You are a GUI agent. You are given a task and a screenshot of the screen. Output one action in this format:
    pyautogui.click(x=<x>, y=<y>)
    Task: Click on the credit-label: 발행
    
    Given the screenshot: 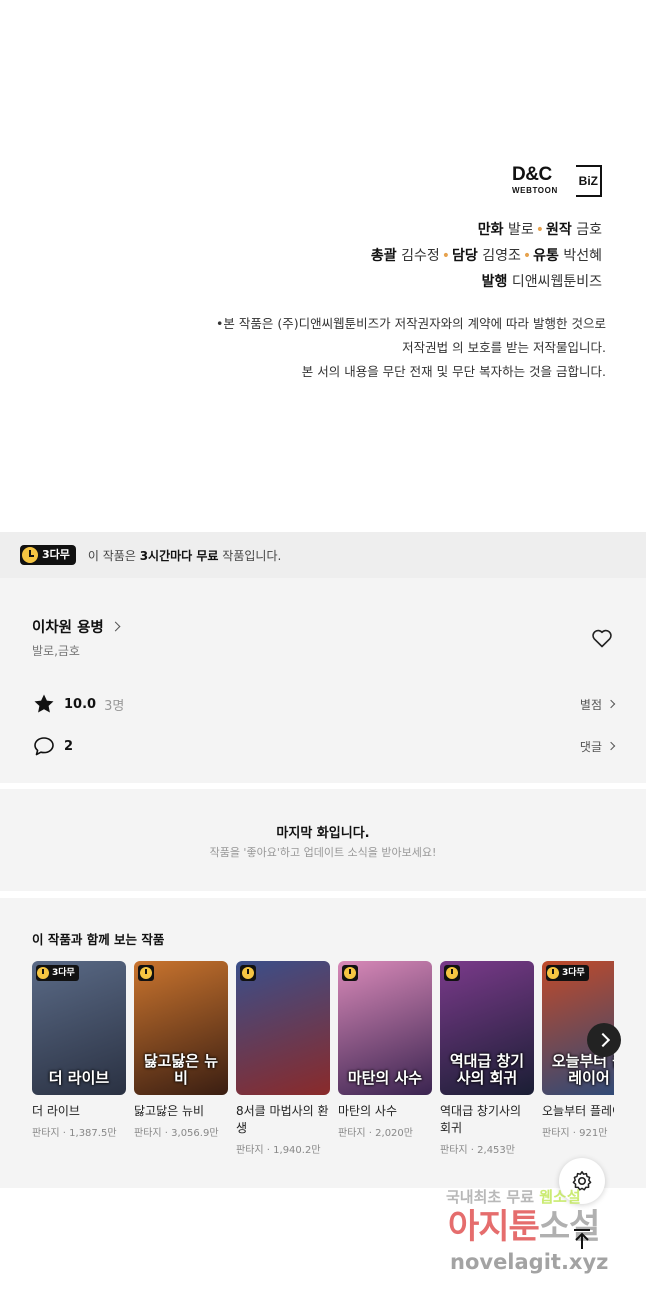 What is the action you would take?
    pyautogui.click(x=494, y=282)
    